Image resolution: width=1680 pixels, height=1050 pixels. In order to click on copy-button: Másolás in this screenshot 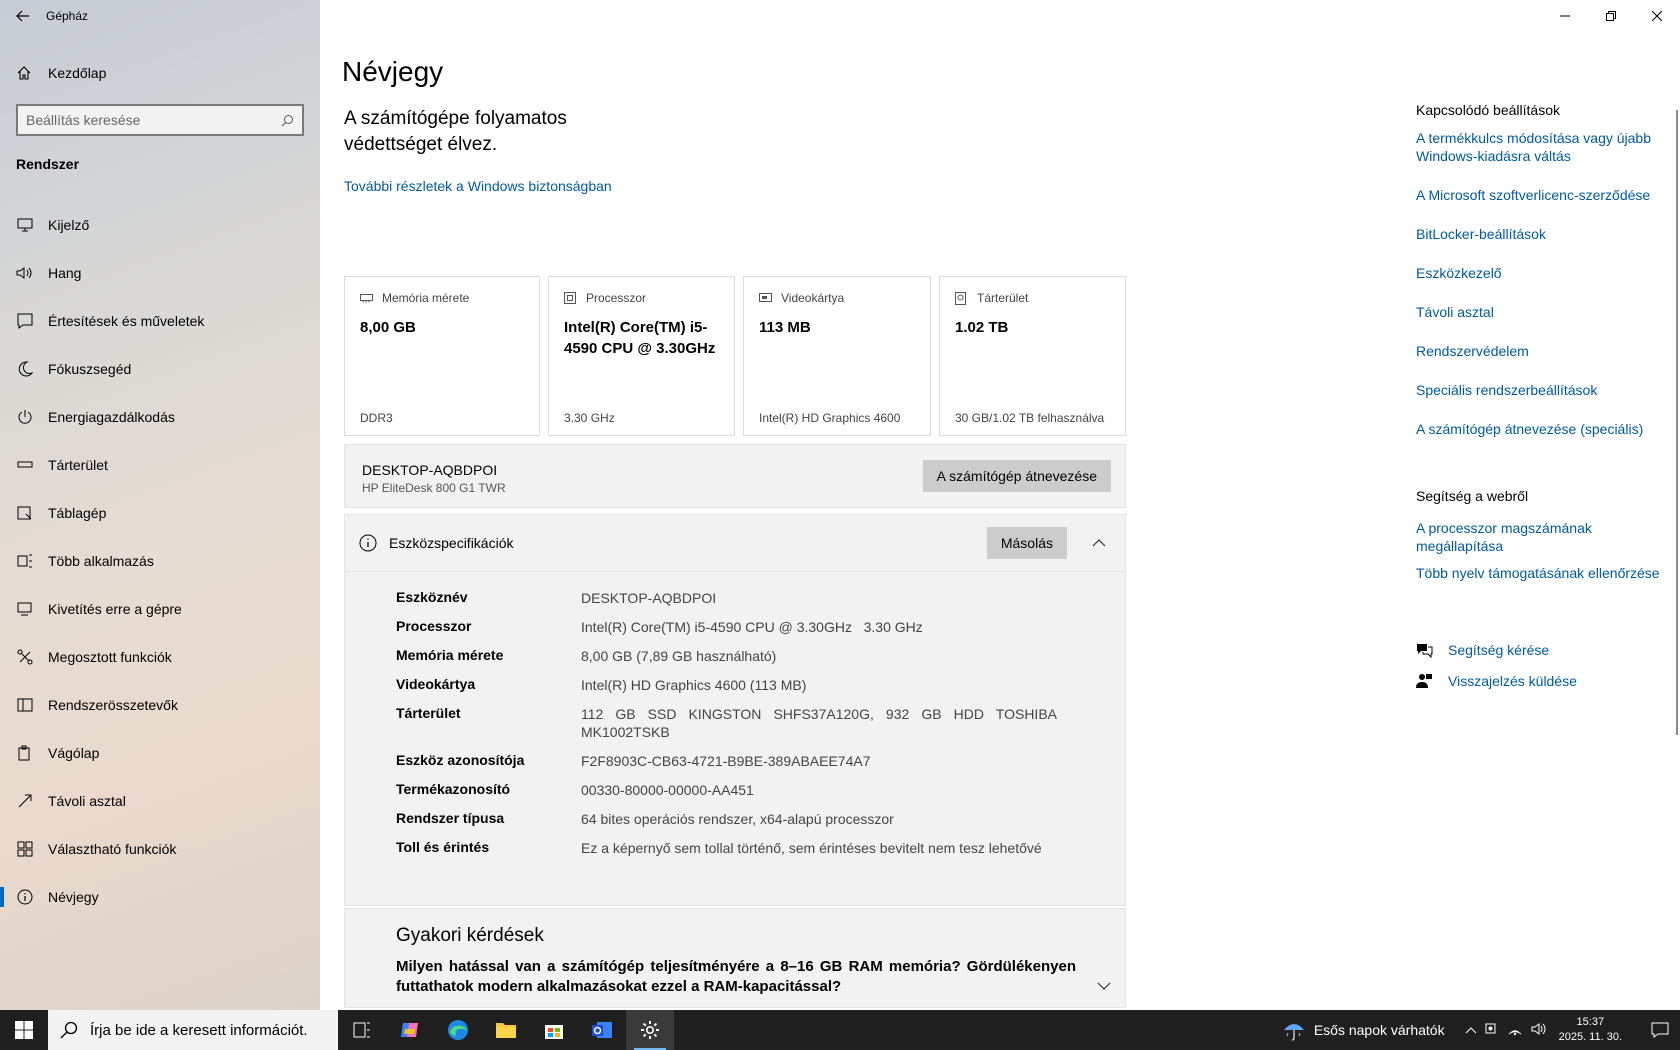, I will do `click(1026, 543)`.